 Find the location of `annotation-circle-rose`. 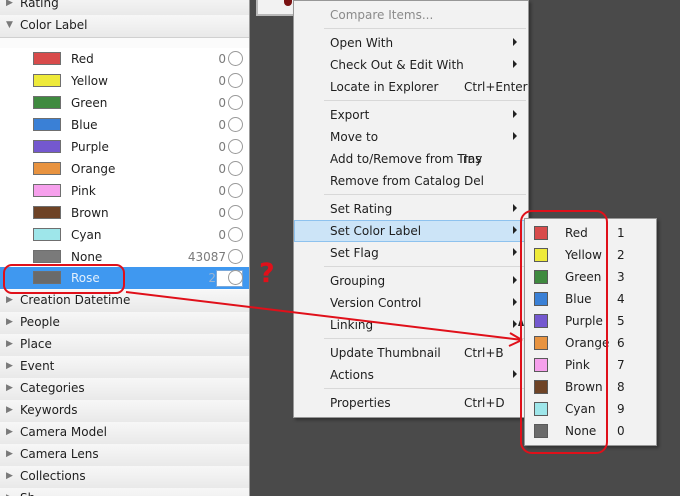

annotation-circle-rose is located at coordinates (64, 279).